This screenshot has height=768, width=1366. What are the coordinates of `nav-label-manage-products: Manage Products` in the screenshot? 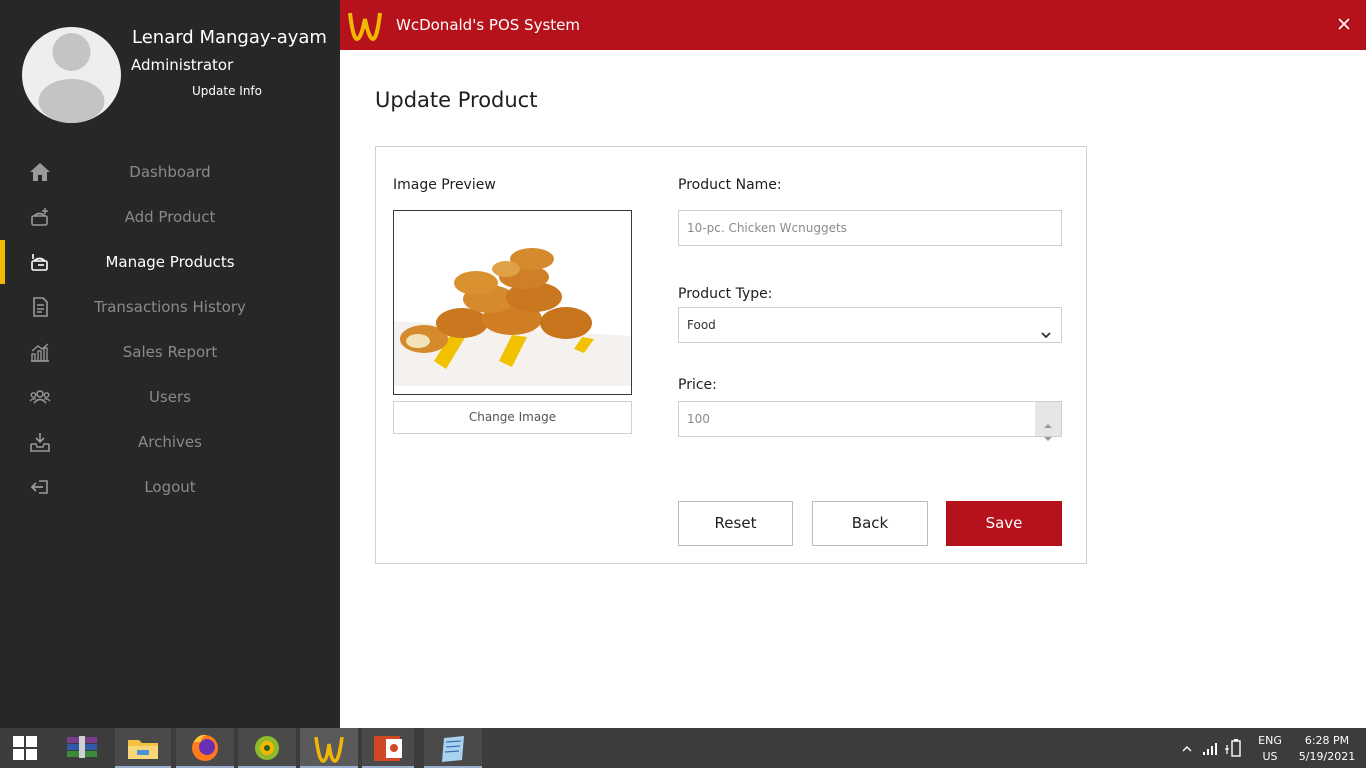 It's located at (170, 262).